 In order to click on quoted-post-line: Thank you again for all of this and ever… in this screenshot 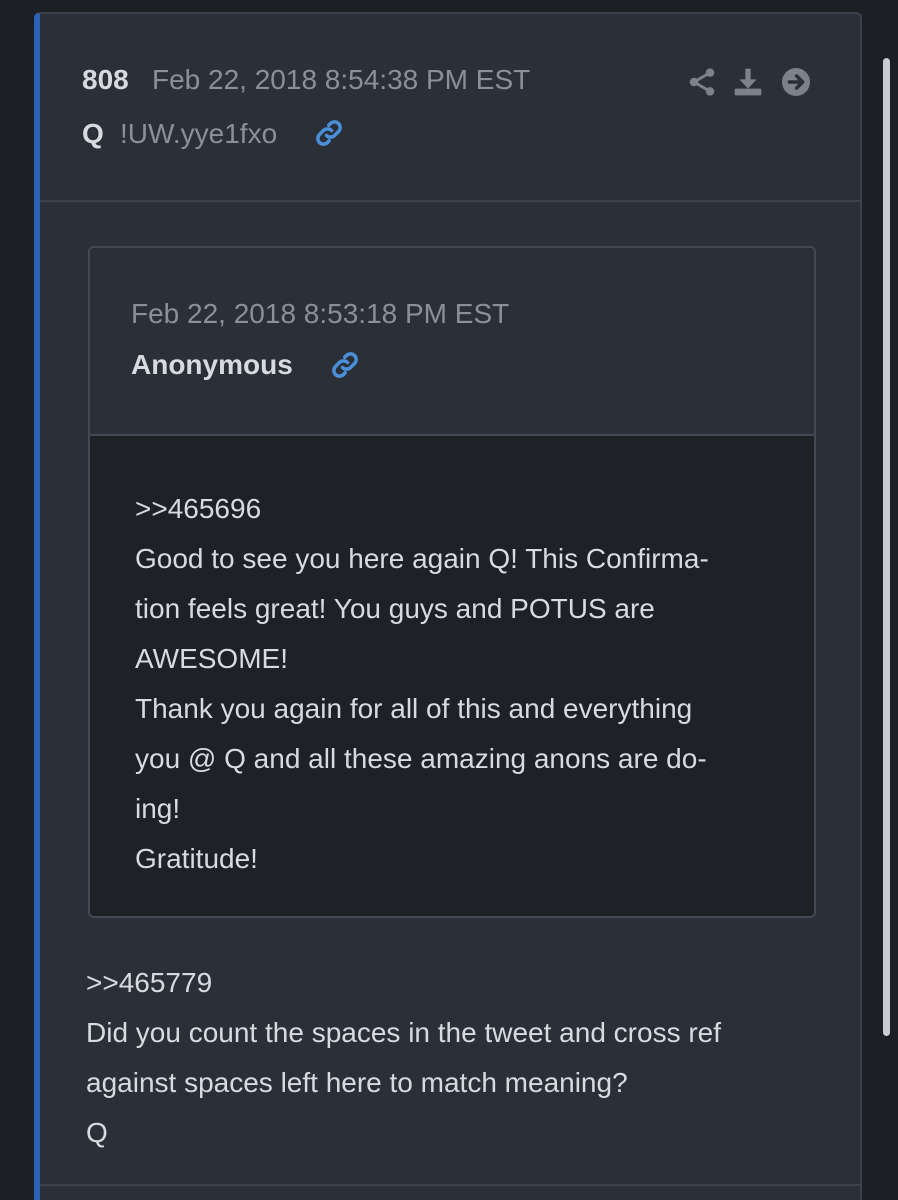, I will do `click(414, 708)`.